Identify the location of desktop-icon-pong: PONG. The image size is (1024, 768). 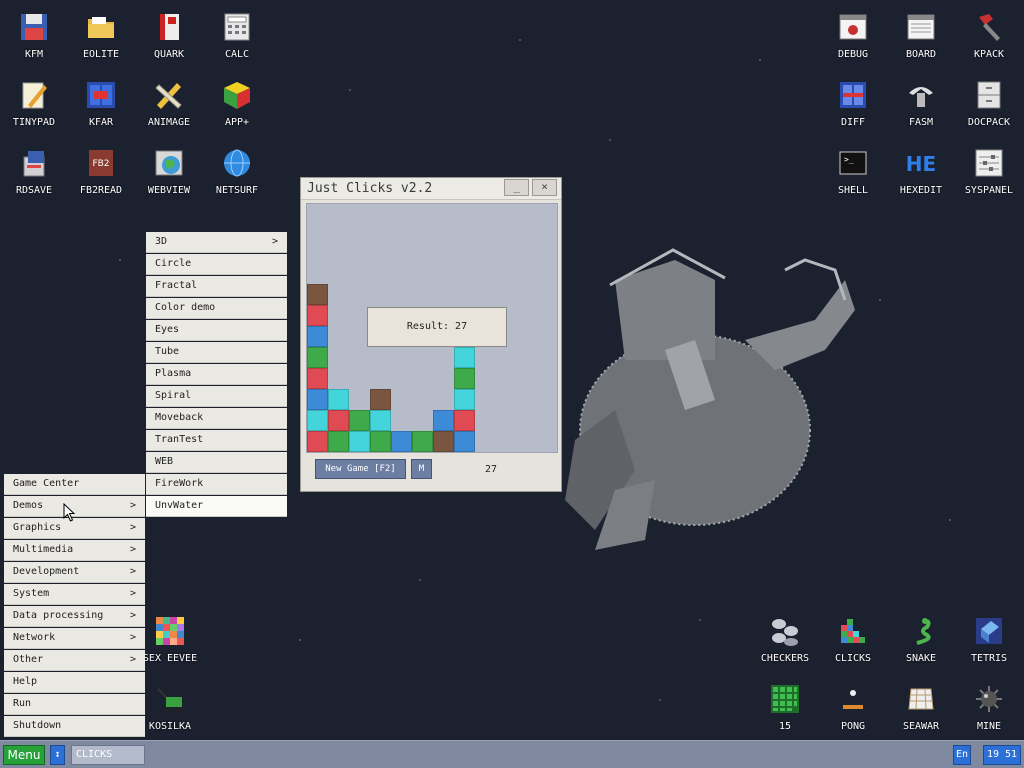
(853, 712).